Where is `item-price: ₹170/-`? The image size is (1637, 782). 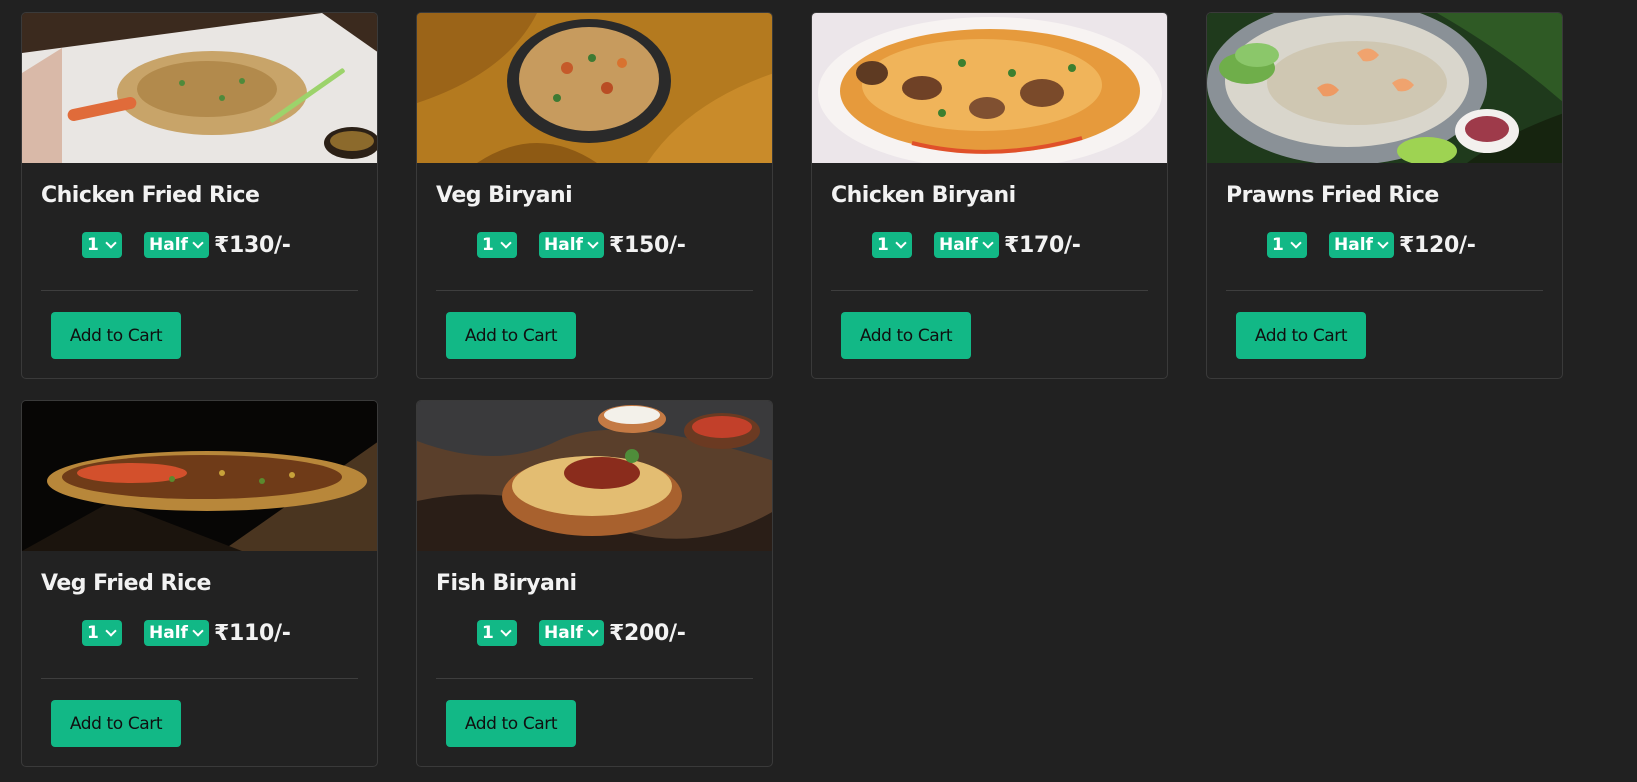 item-price: ₹170/- is located at coordinates (1042, 245).